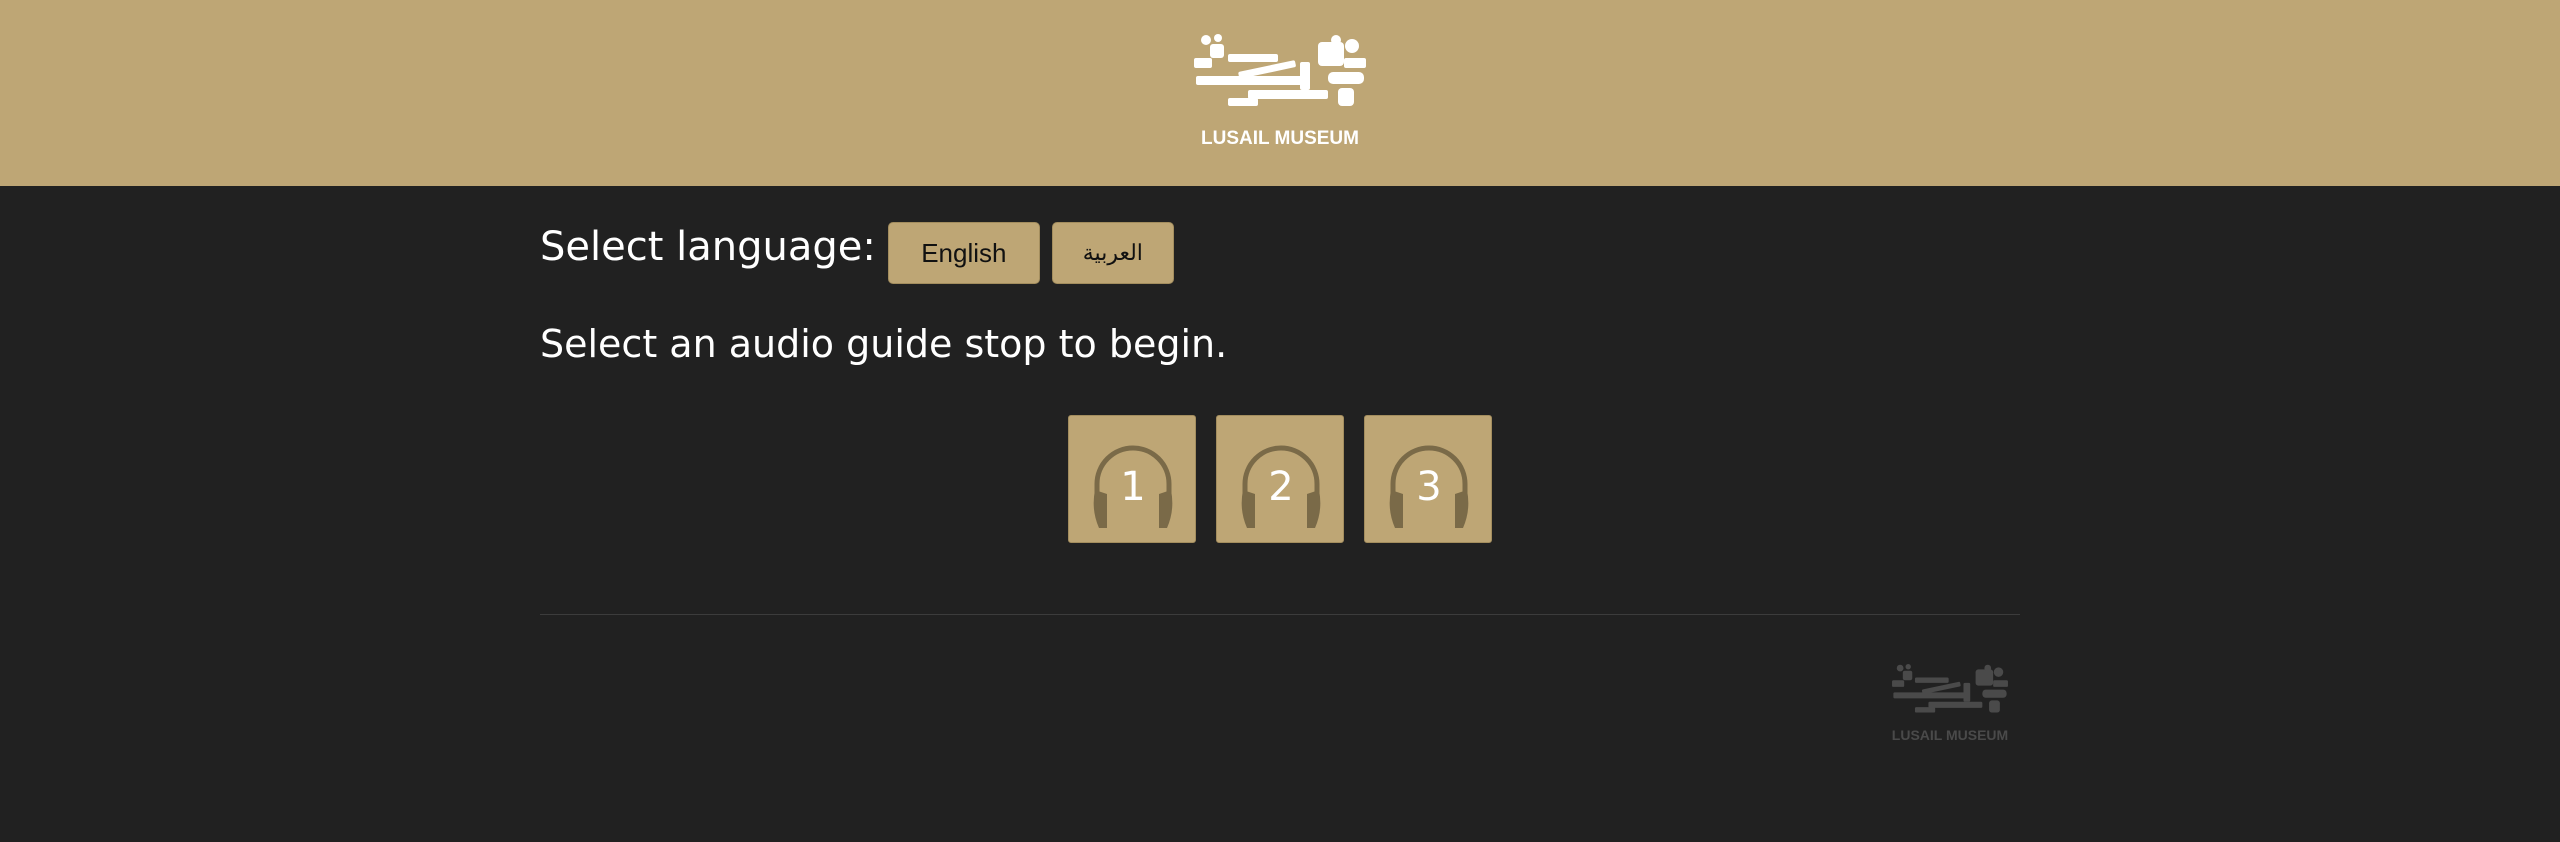 The width and height of the screenshot is (2560, 842). I want to click on audio-stops-grid: 1 2 3, so click(1280, 479).